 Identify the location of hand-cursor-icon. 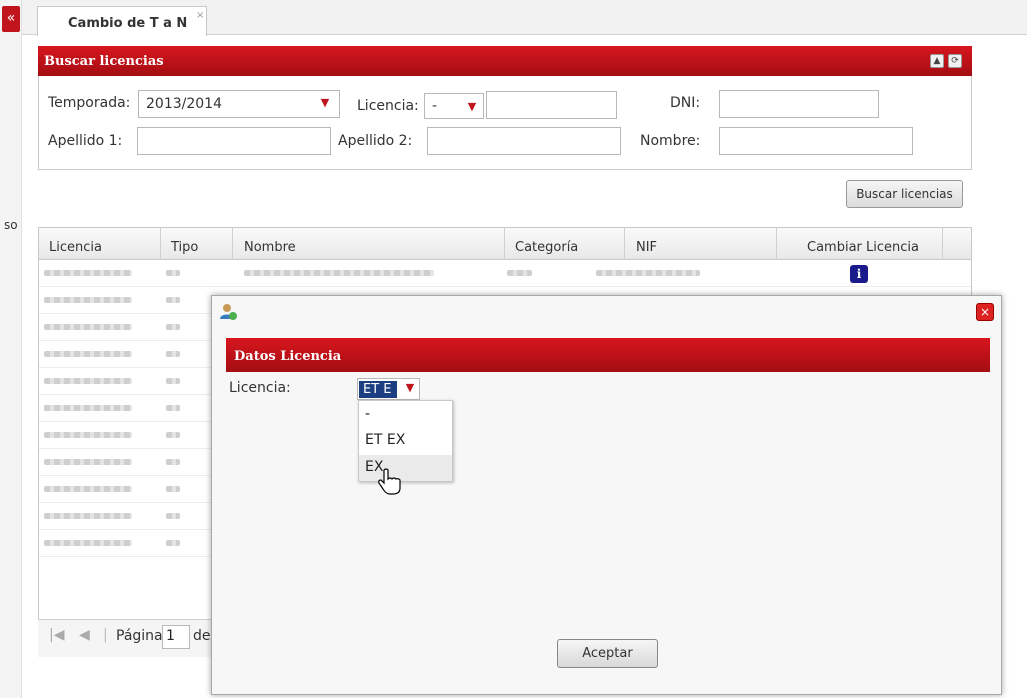
(389, 481).